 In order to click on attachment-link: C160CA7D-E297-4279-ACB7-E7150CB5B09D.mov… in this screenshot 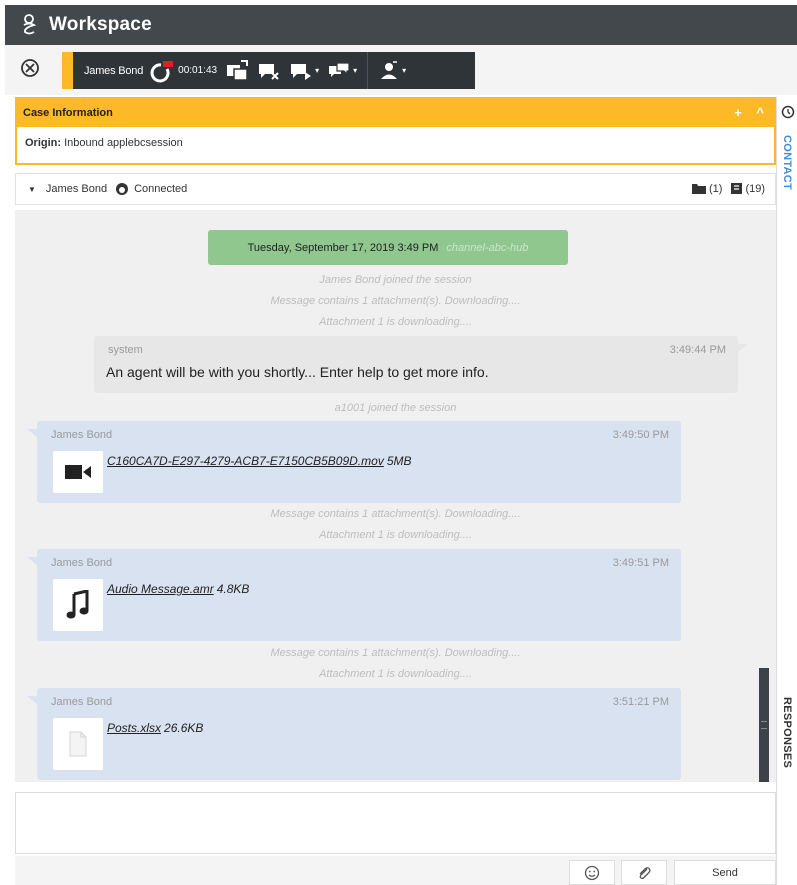, I will do `click(259, 461)`.